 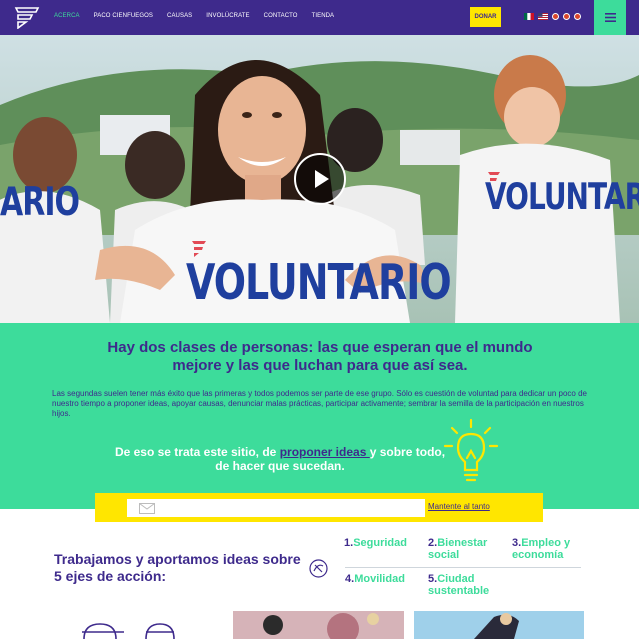 I want to click on nav-link-acerca: ACERCA, so click(x=67, y=16).